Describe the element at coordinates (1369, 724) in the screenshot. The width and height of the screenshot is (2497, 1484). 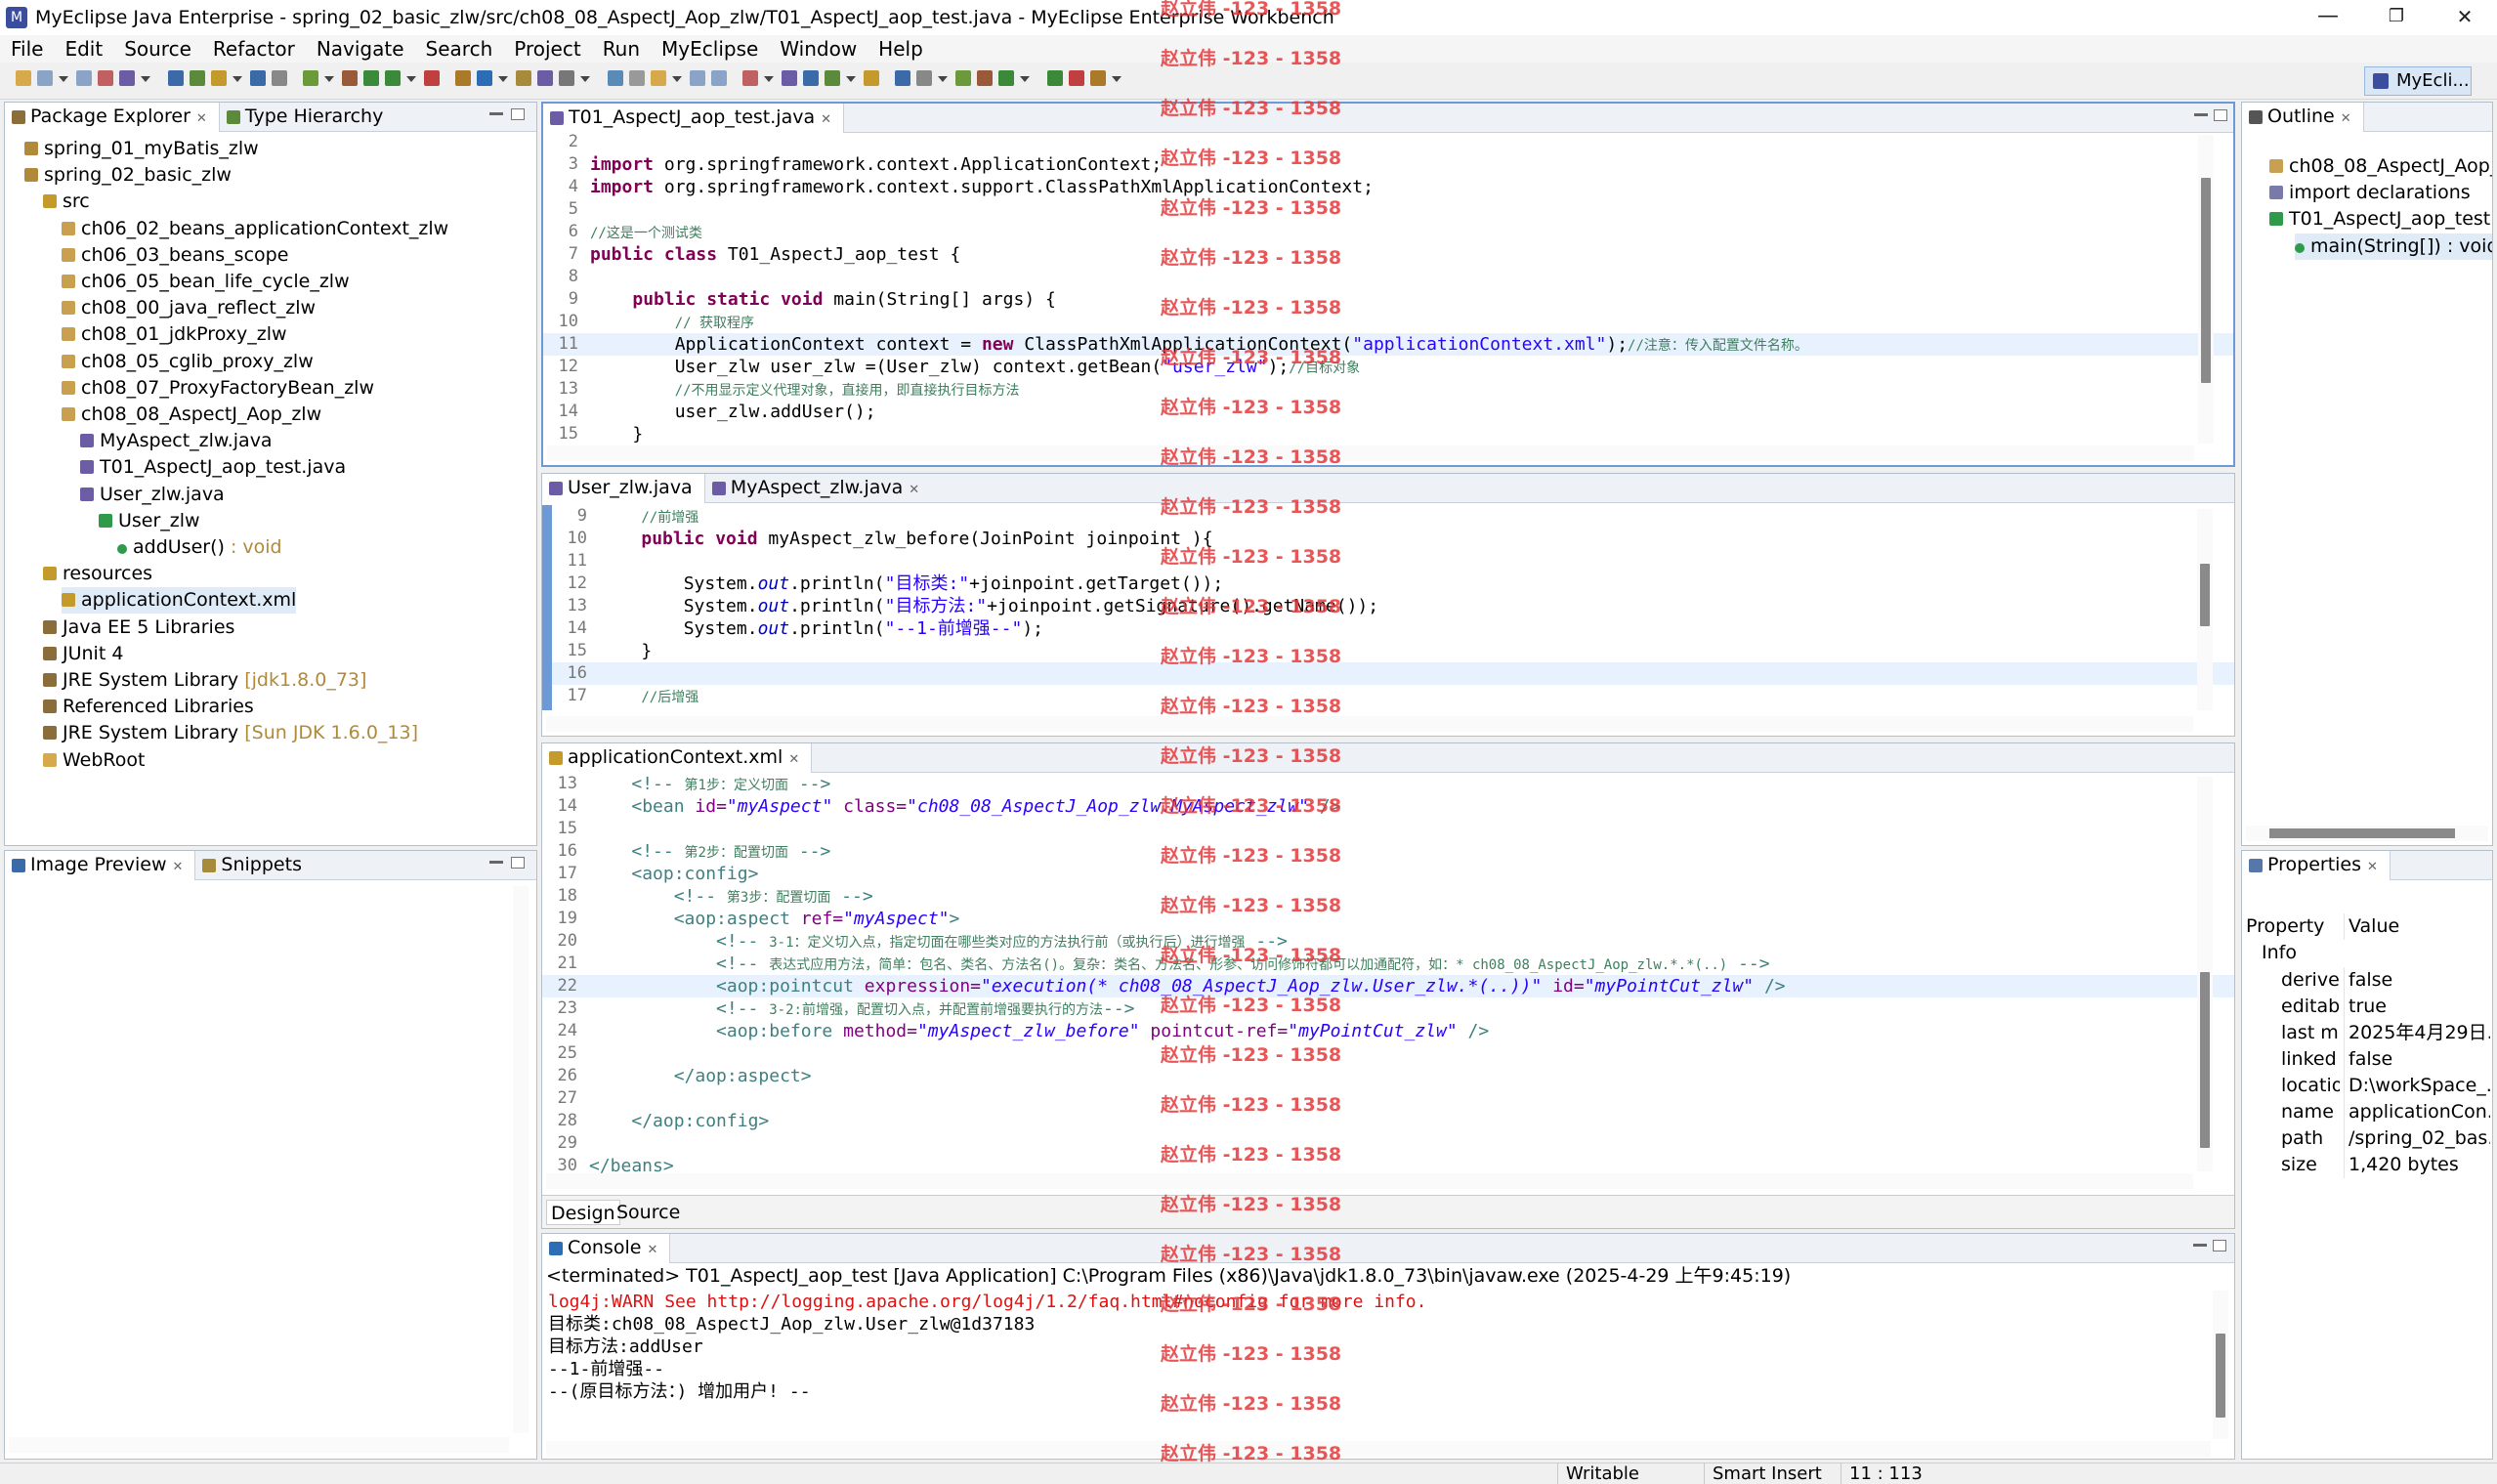
I see `editor2-hscrollbar` at that location.